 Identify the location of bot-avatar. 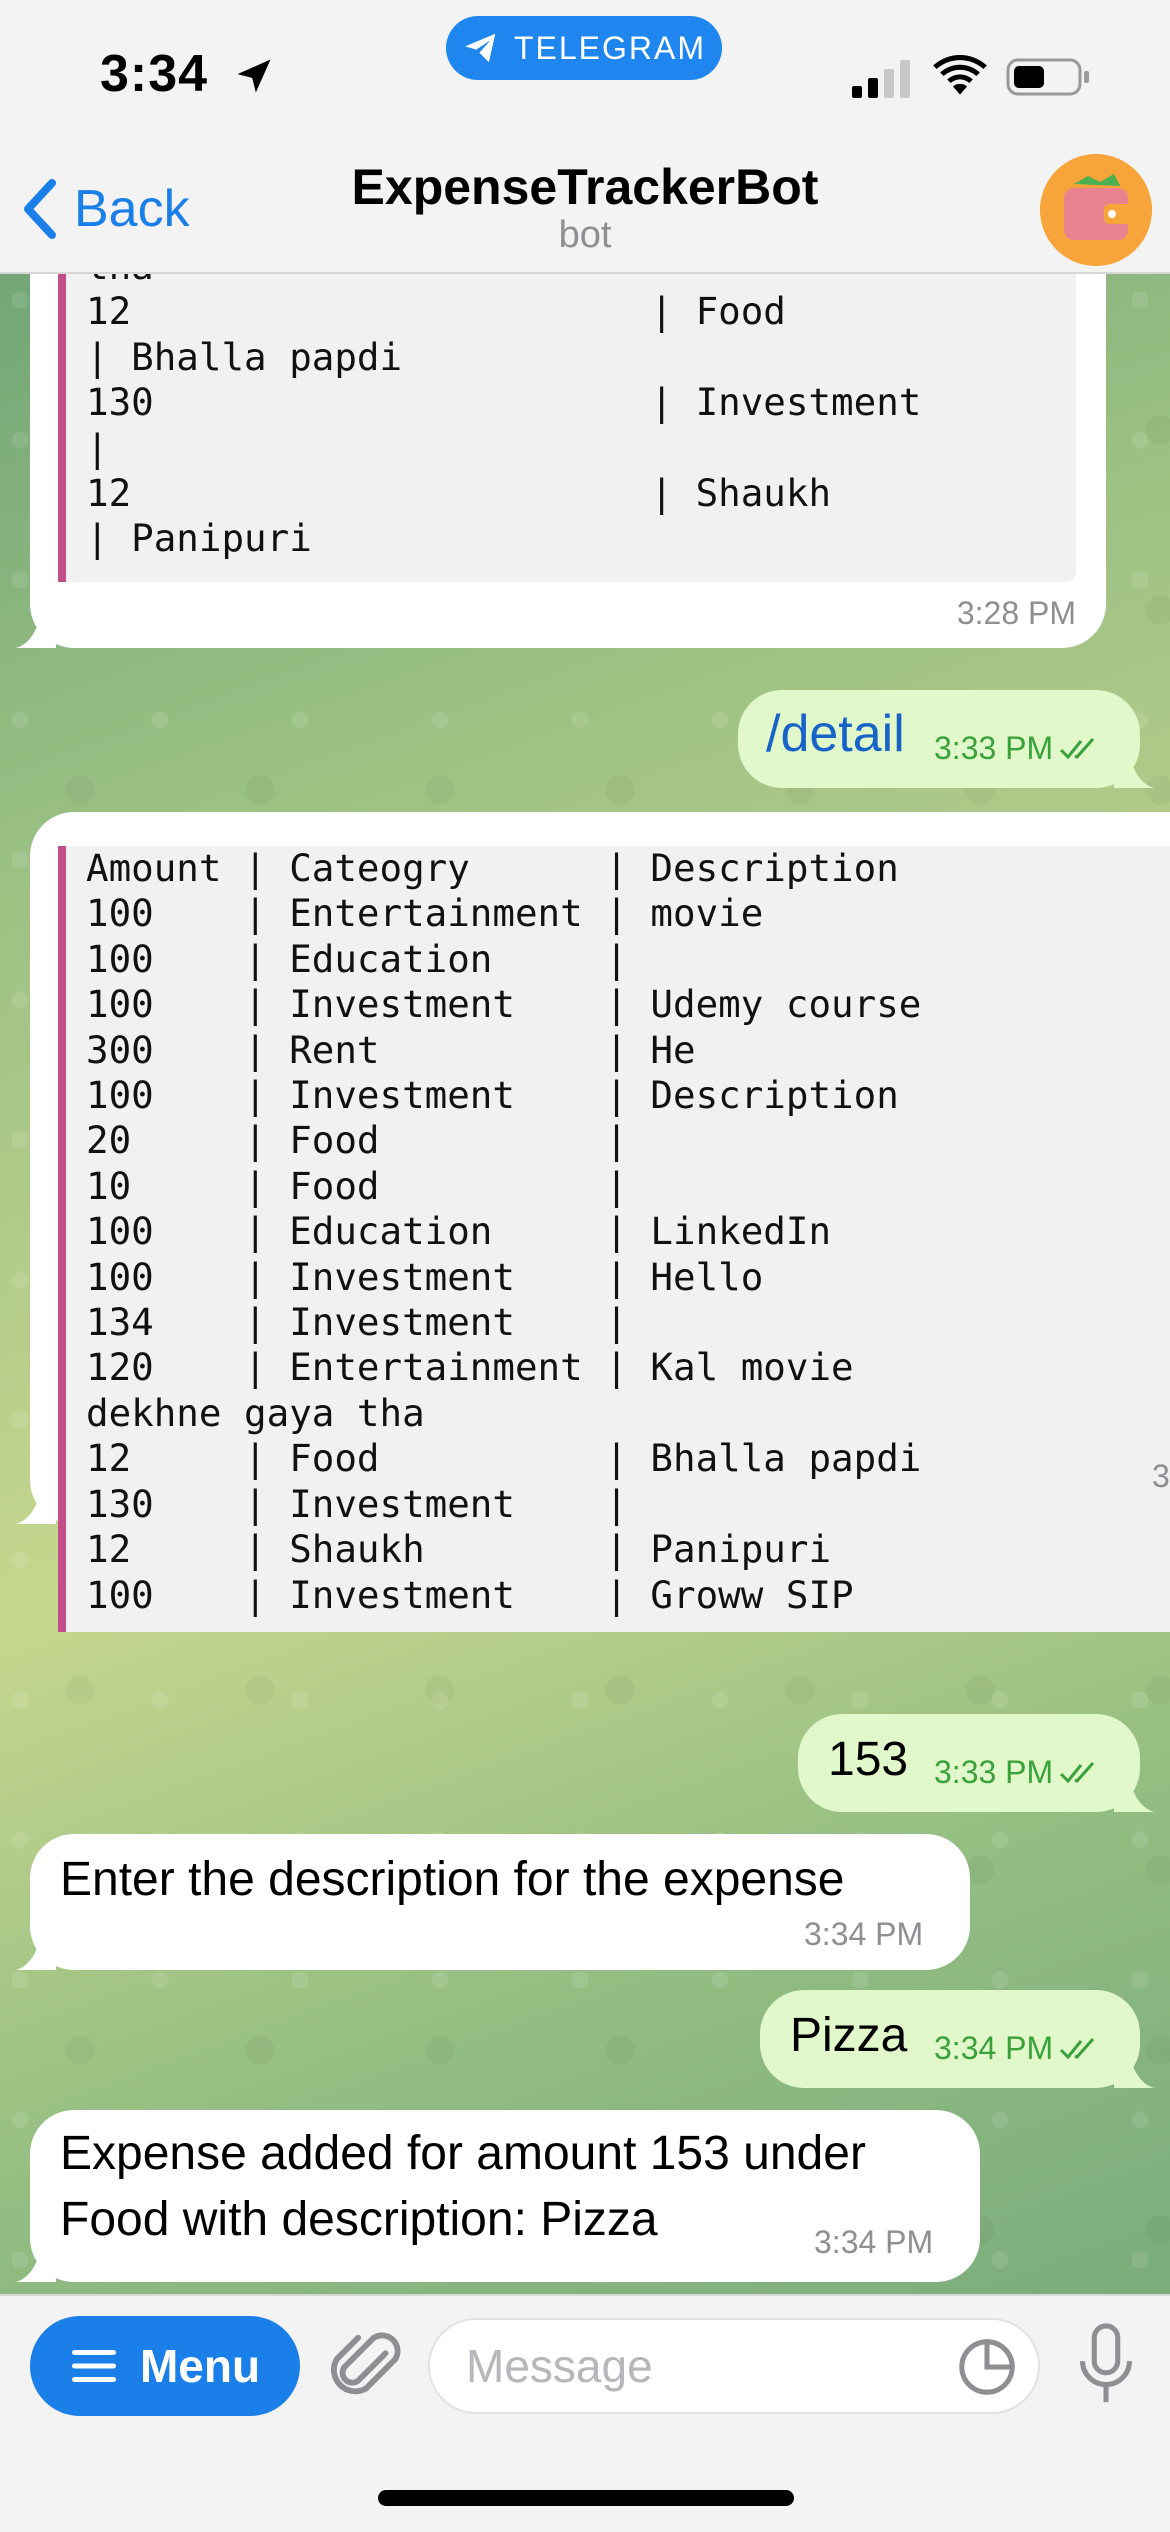
(1096, 210).